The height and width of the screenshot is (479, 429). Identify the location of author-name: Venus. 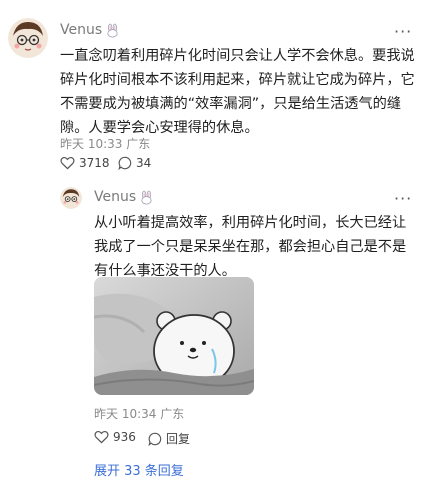
(81, 30).